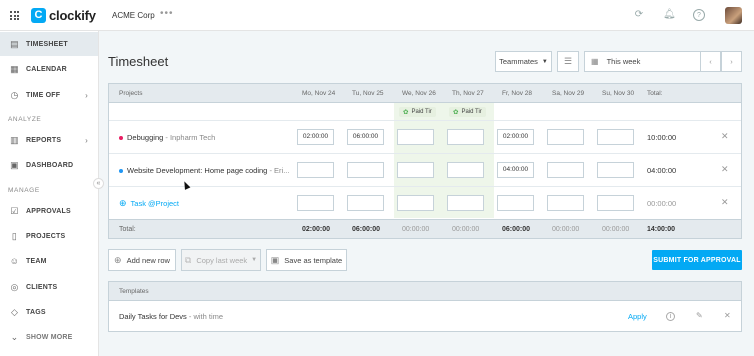 The image size is (754, 356). I want to click on project-label: Debugging, so click(145, 137).